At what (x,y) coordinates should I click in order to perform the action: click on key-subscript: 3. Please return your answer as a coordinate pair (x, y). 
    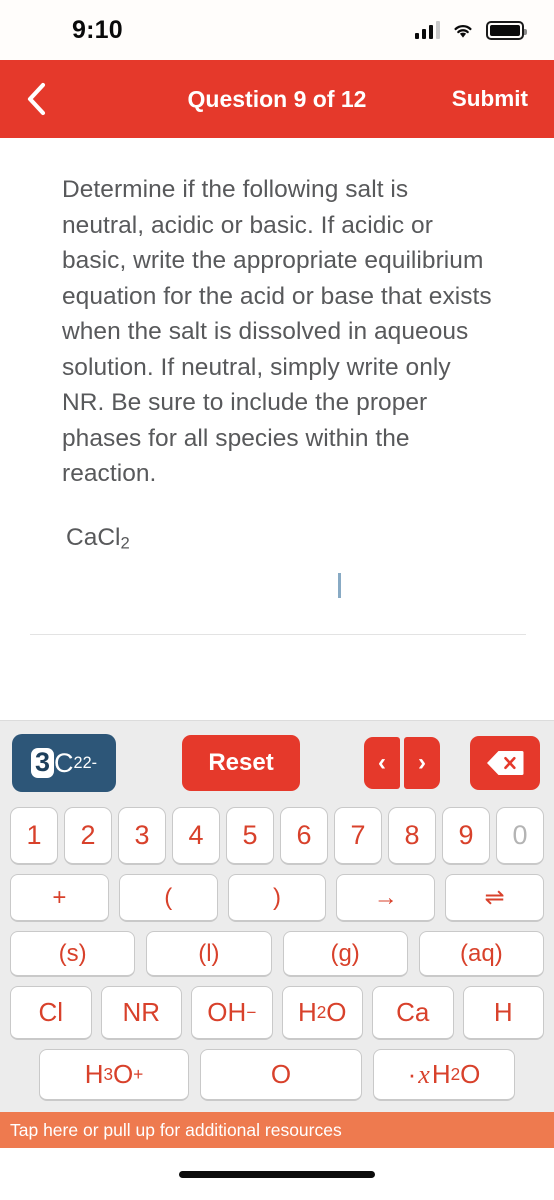
    Looking at the image, I should click on (108, 1074).